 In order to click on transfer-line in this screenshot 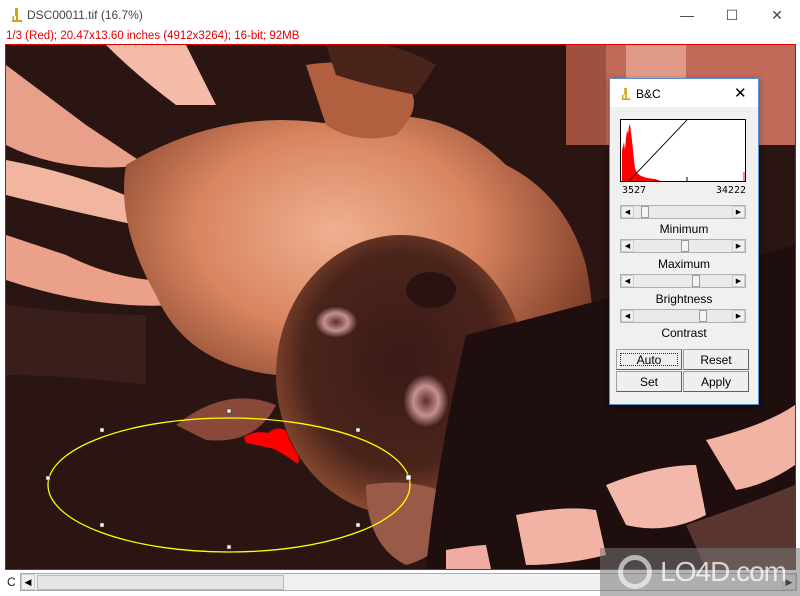, I will do `click(658, 150)`.